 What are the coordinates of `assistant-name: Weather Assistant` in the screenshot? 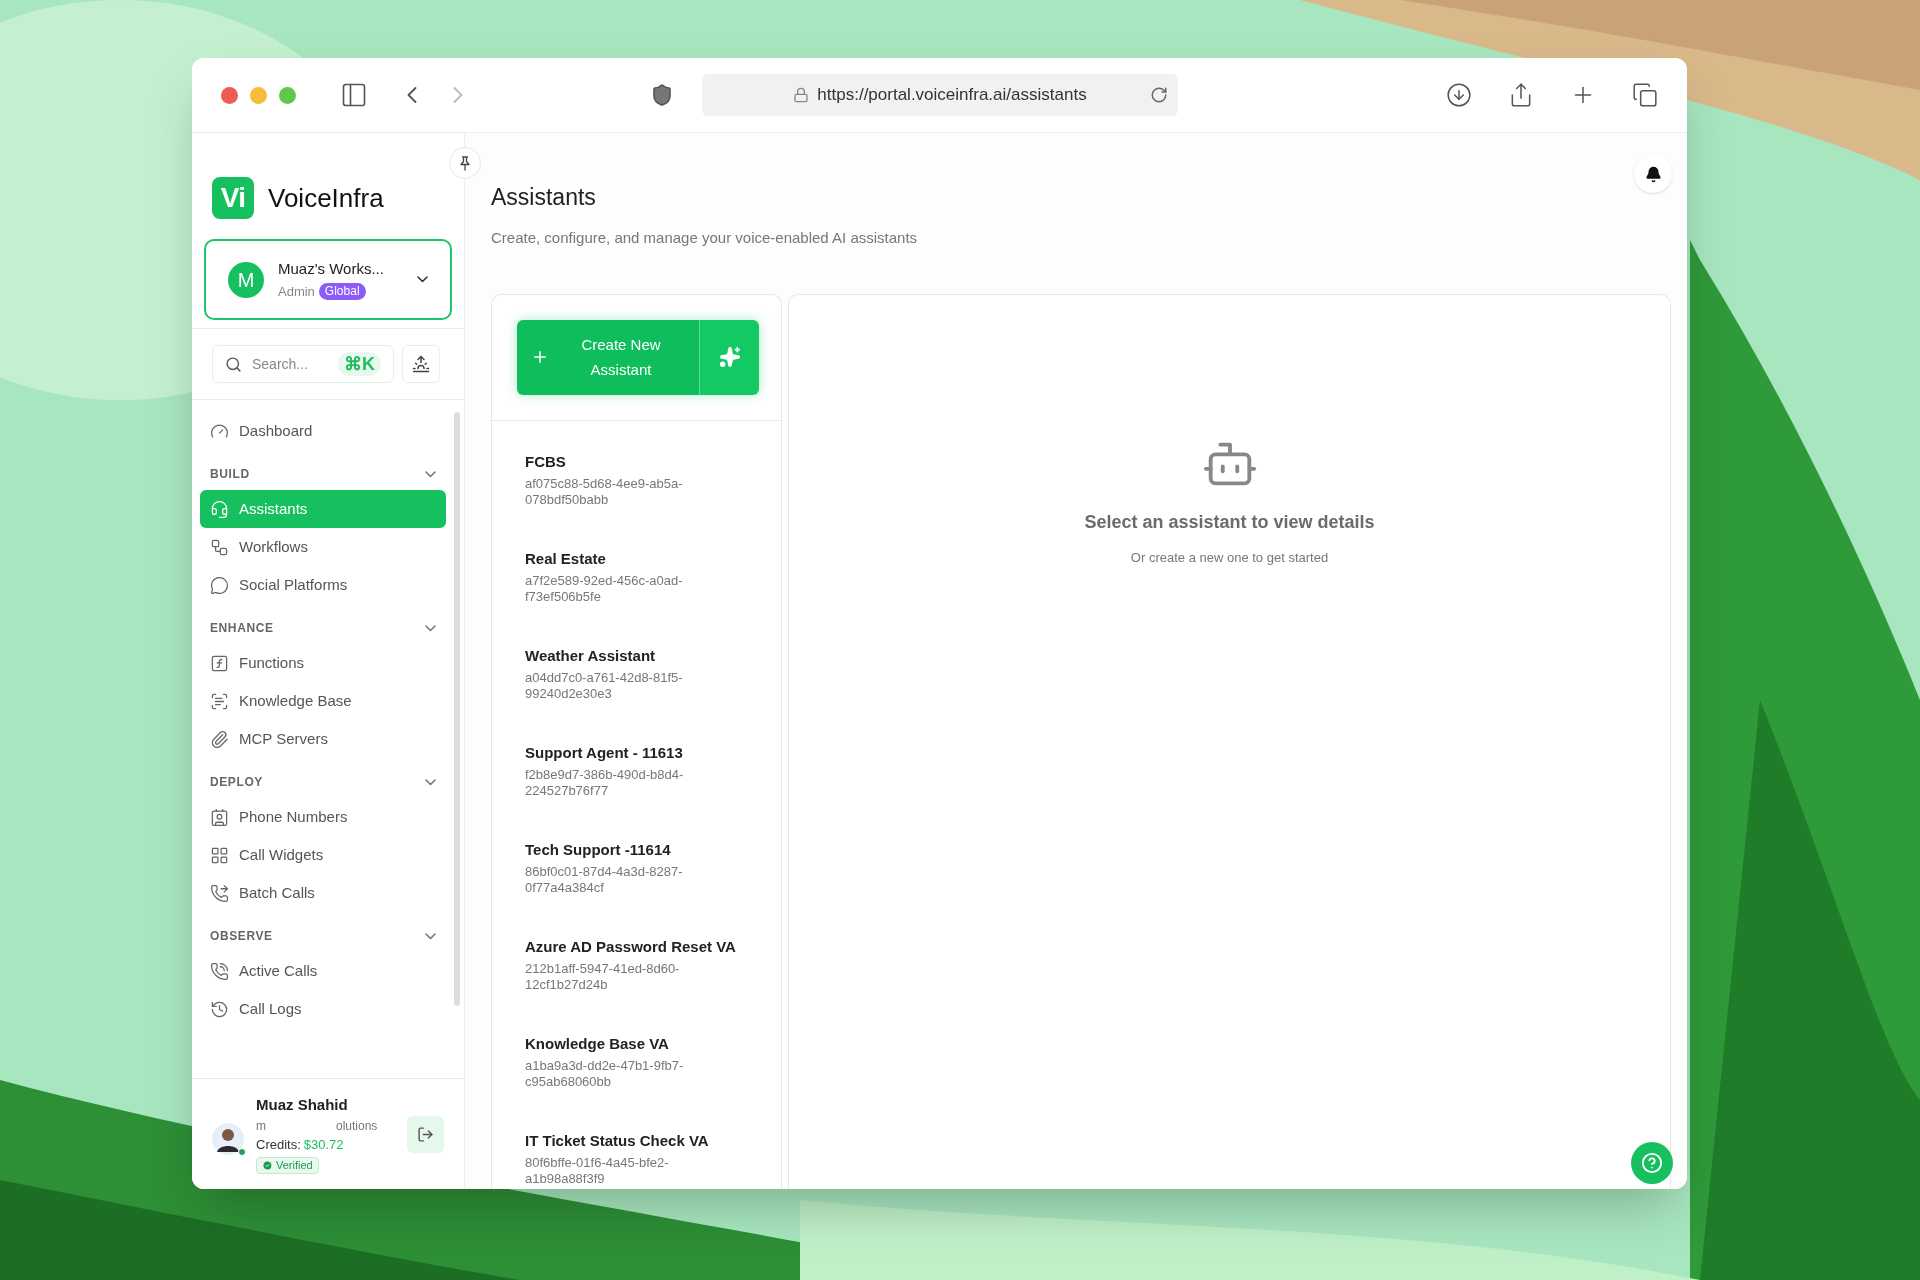 It's located at (591, 655).